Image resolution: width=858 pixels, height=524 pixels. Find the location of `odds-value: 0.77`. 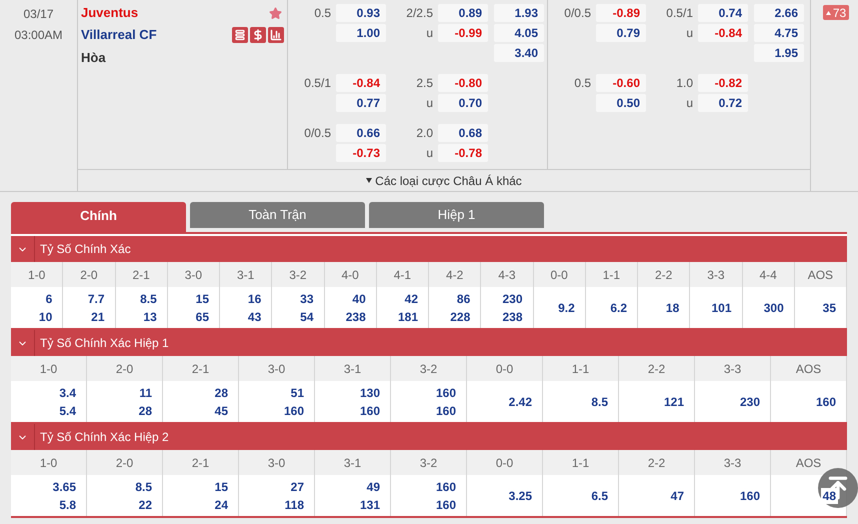

odds-value: 0.77 is located at coordinates (361, 103).